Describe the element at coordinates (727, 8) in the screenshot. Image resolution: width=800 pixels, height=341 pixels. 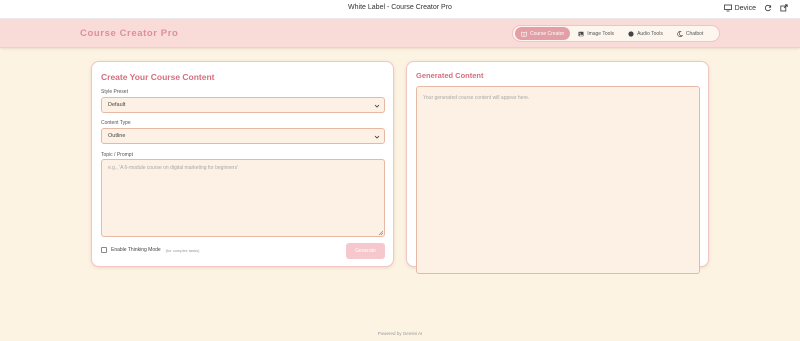
I see `monitor-icon` at that location.